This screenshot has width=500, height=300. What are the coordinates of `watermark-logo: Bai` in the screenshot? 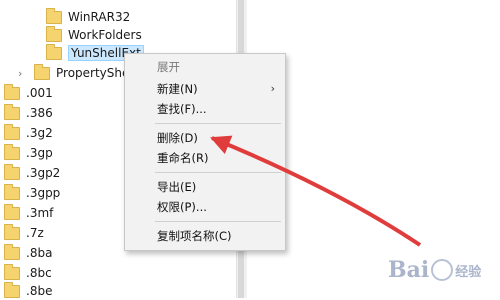 It's located at (409, 270).